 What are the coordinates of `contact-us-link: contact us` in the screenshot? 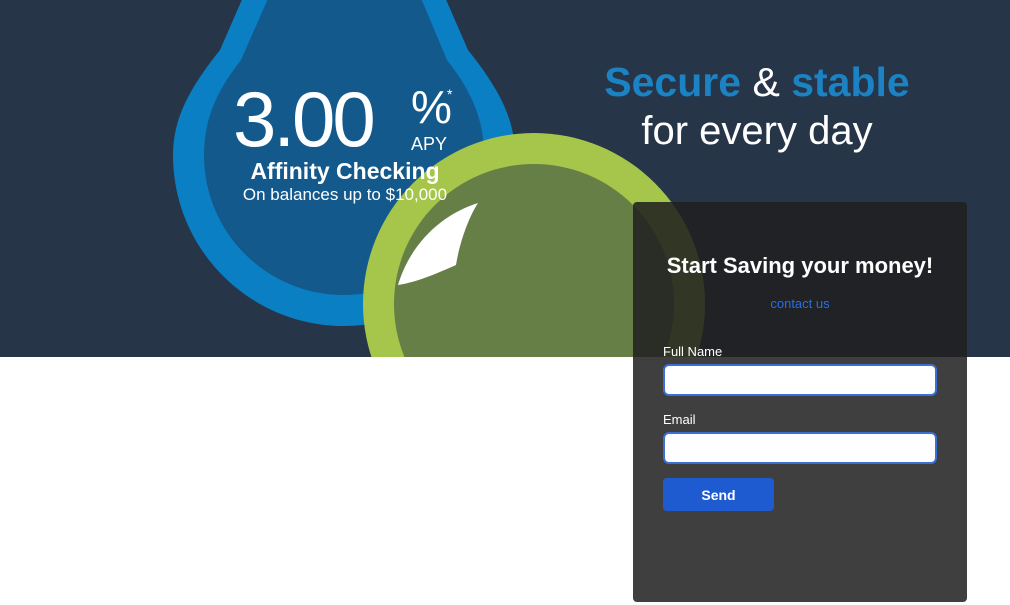 It's located at (800, 304).